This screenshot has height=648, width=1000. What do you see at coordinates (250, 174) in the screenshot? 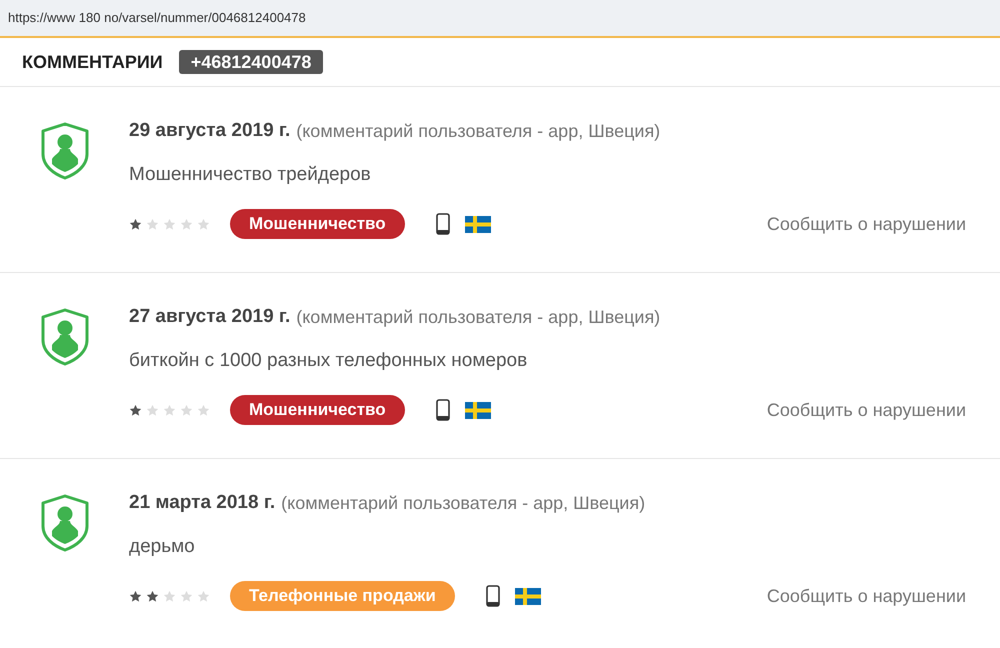
I see `comment-text: Мошенничество трейдеров` at bounding box center [250, 174].